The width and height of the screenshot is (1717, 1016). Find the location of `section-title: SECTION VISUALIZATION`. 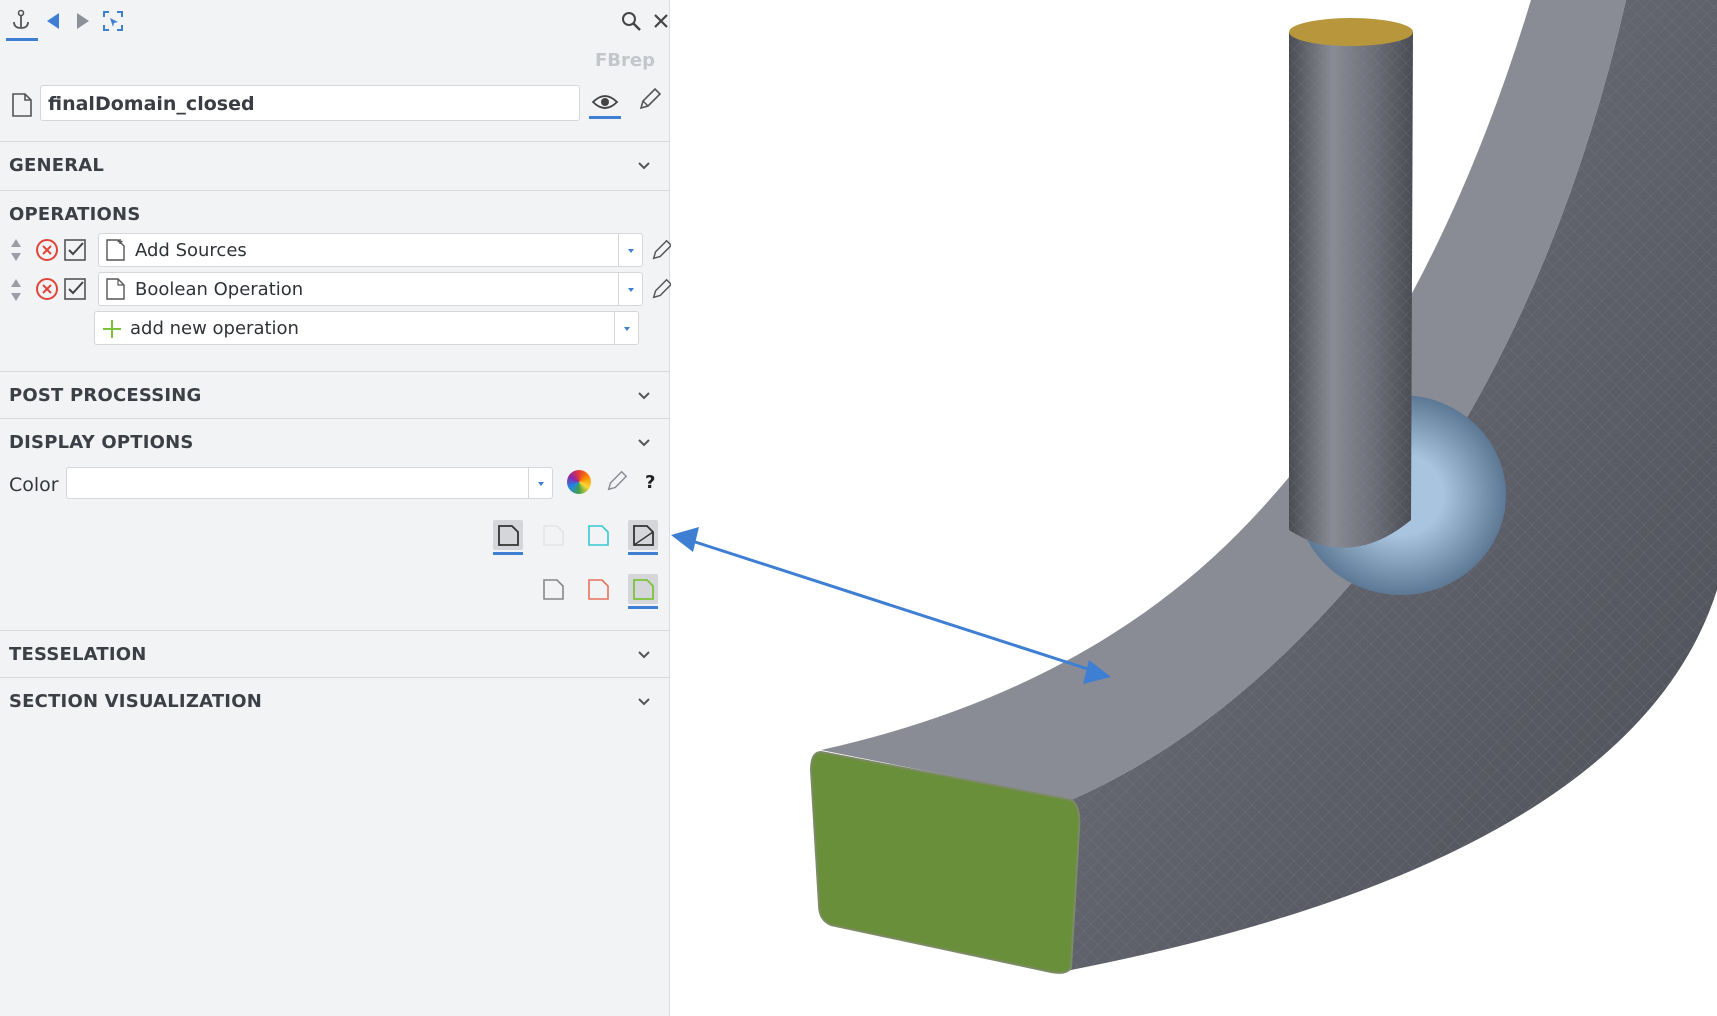

section-title: SECTION VISUALIZATION is located at coordinates (135, 701).